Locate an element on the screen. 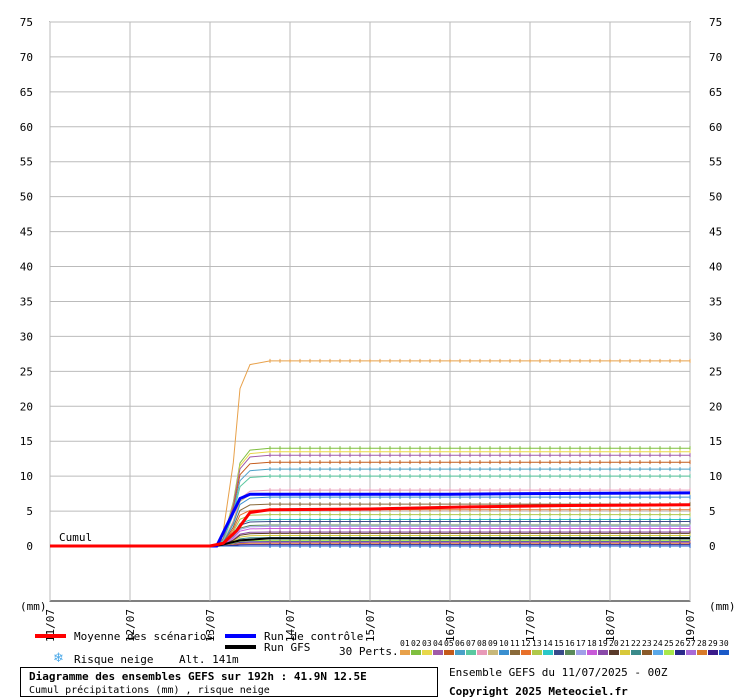 This screenshot has height=700, width=740. pert-number: 21 is located at coordinates (625, 643).